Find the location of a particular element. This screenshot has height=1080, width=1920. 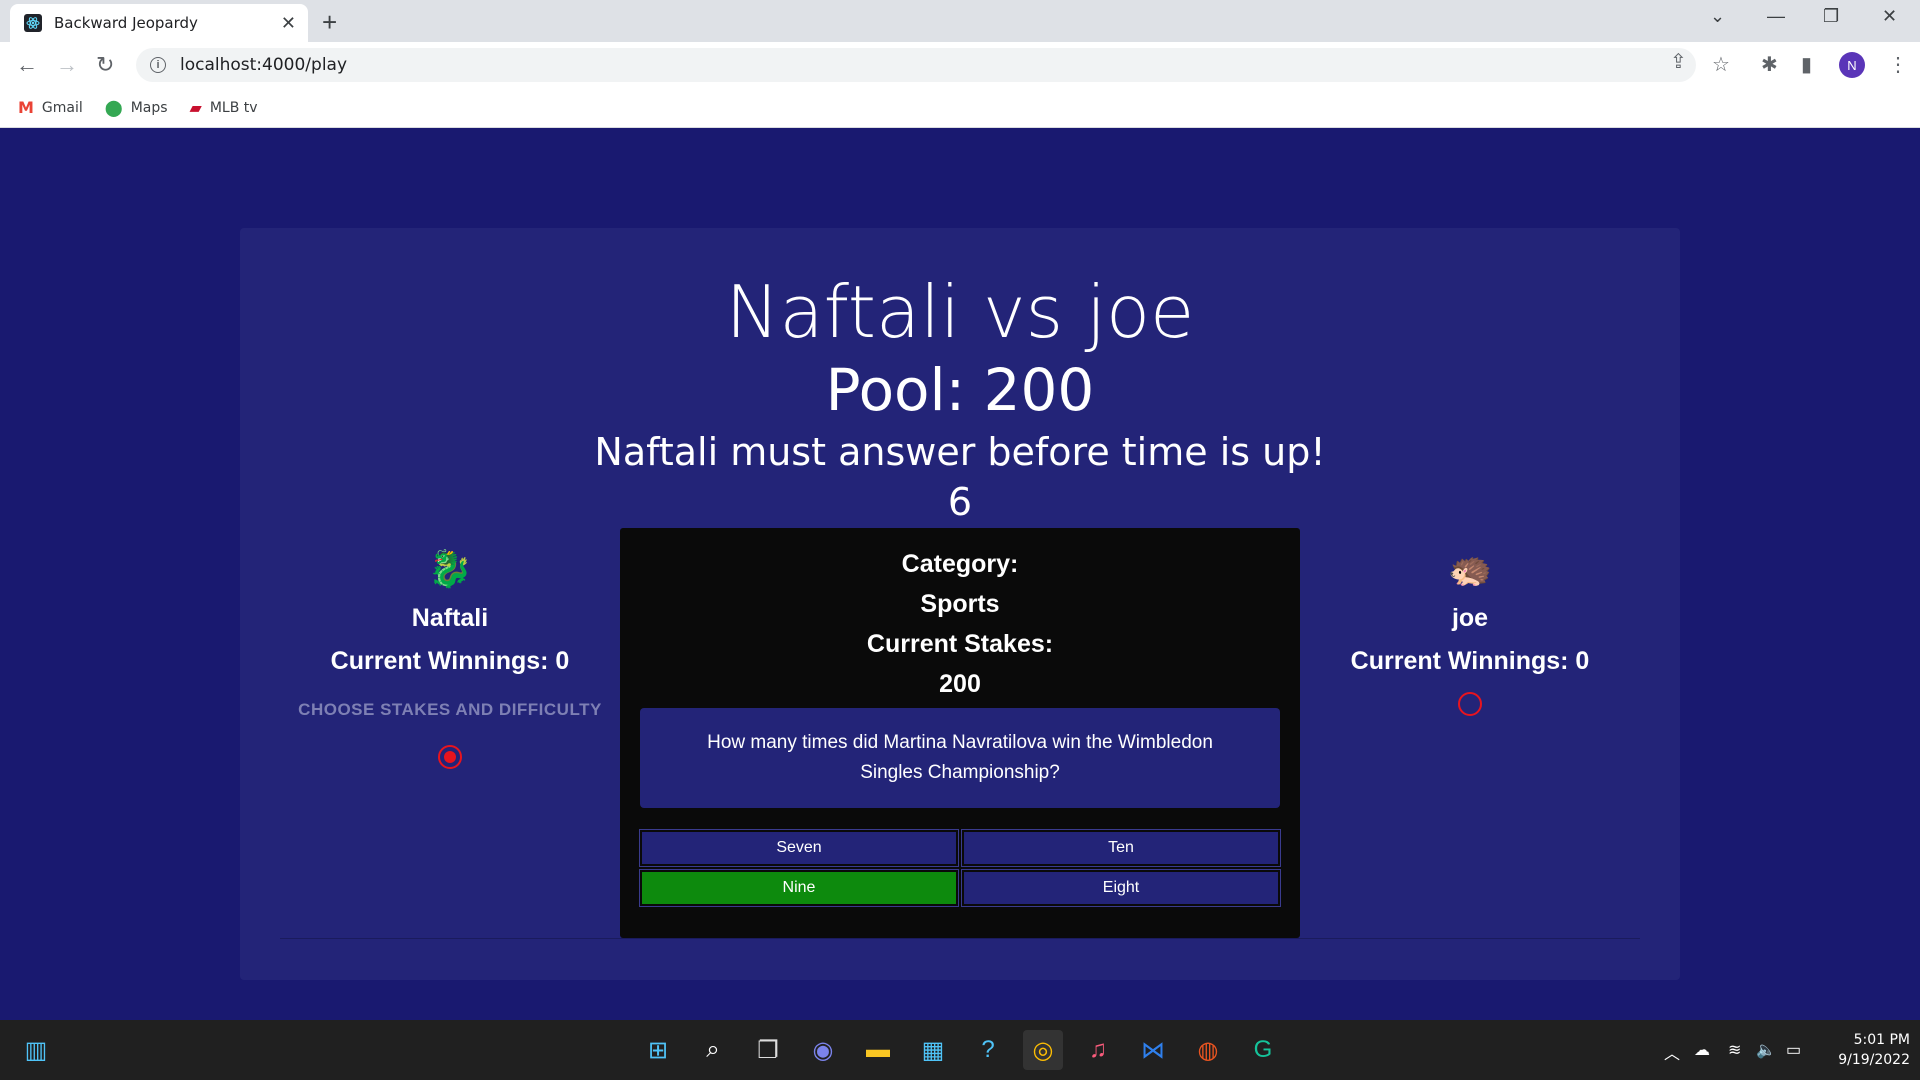

chat-icon: ◉ is located at coordinates (823, 1050).